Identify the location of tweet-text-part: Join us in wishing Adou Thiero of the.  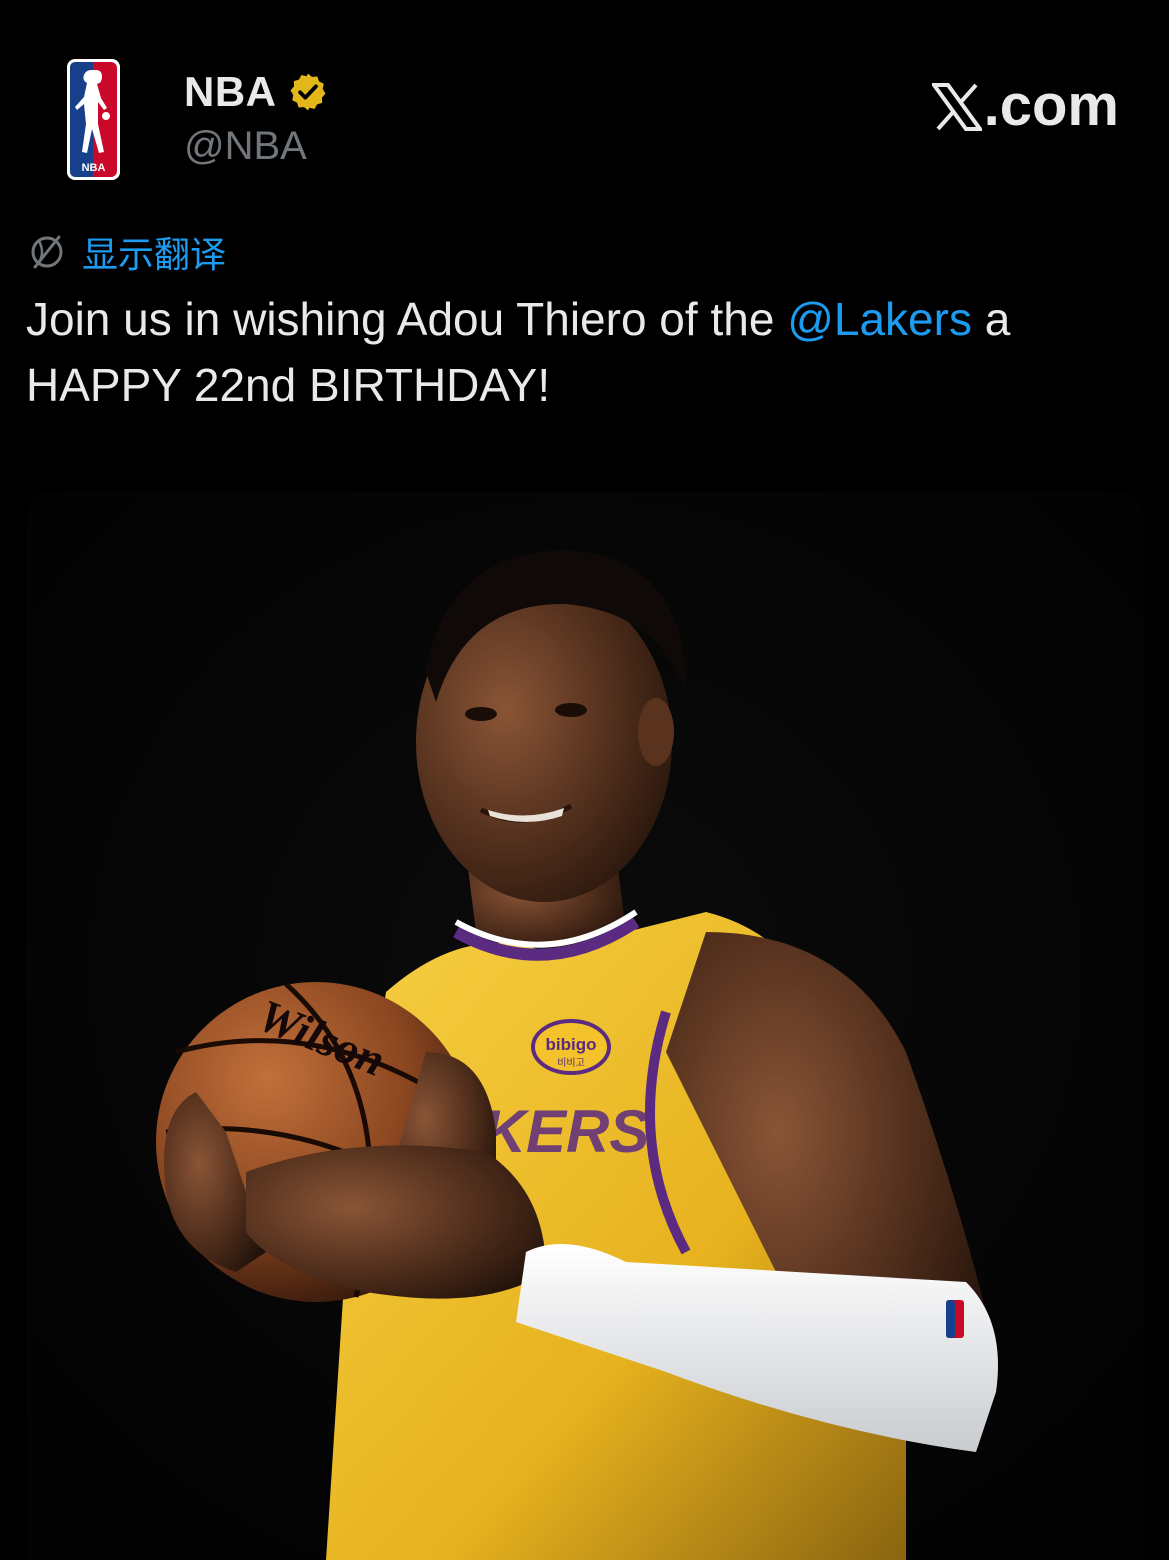
(407, 319).